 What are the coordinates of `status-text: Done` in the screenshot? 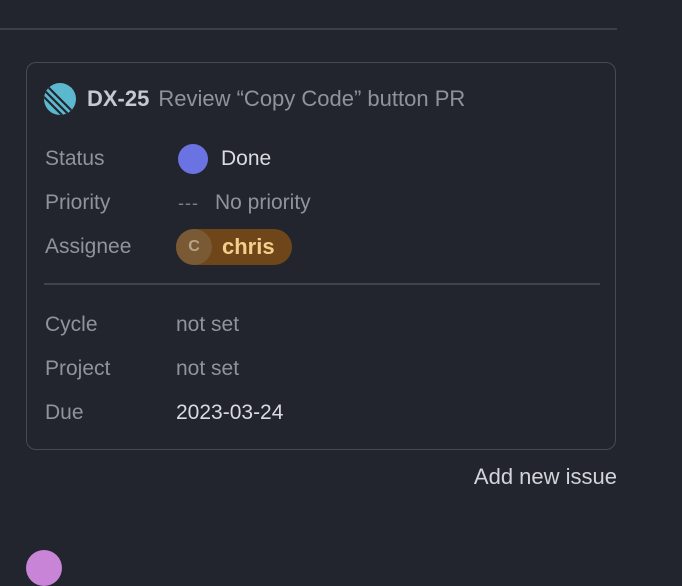 It's located at (246, 158).